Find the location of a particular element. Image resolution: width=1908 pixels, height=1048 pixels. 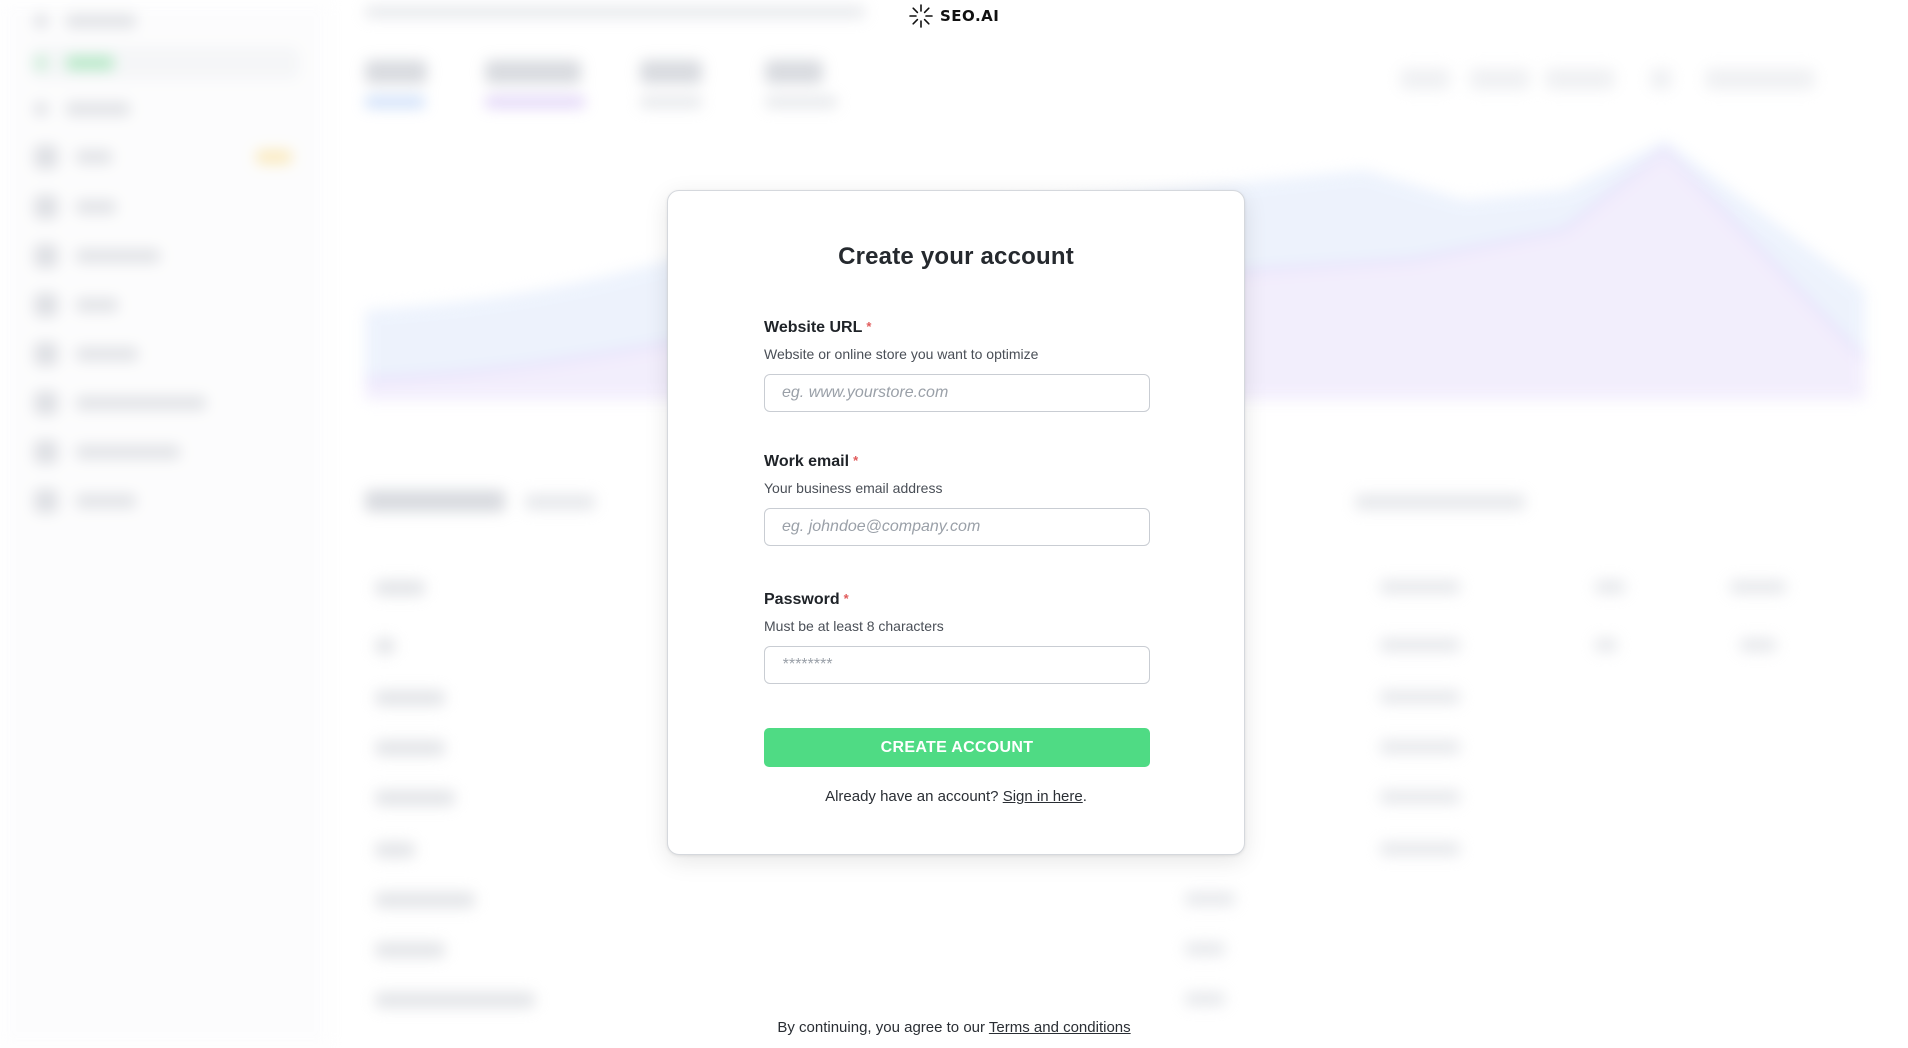

password-input is located at coordinates (957, 665).